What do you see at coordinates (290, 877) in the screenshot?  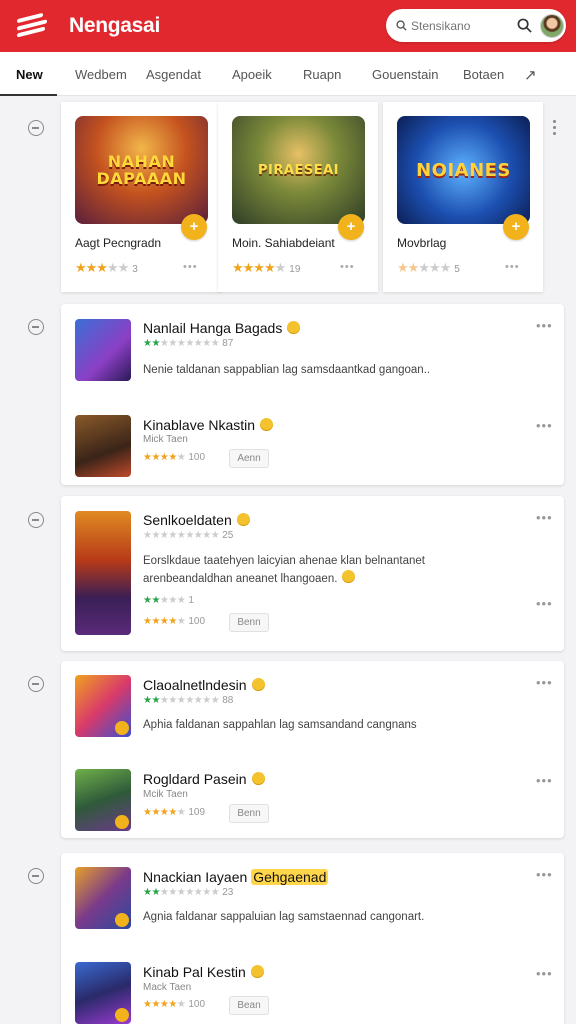 I see `tag-badge: Gehgaenad` at bounding box center [290, 877].